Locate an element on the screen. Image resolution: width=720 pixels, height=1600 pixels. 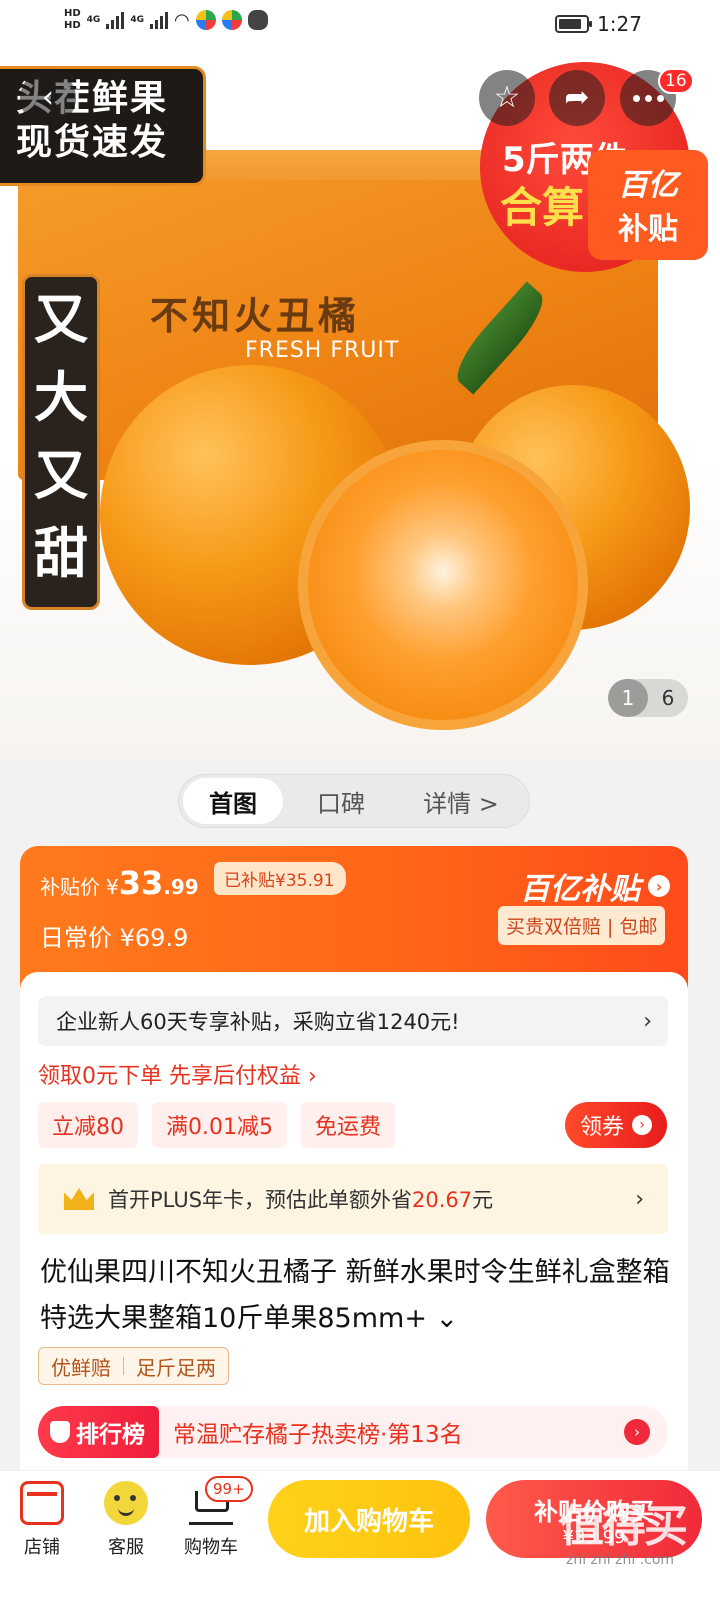
subsidy-price-integer: 33 is located at coordinates (141, 883).